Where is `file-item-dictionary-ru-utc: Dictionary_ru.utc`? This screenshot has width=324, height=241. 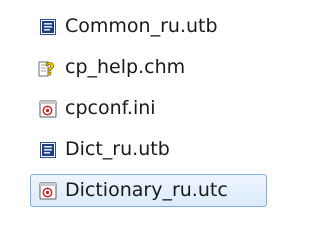
file-item-dictionary-ru-utc: Dictionary_ru.utc is located at coordinates (148, 190).